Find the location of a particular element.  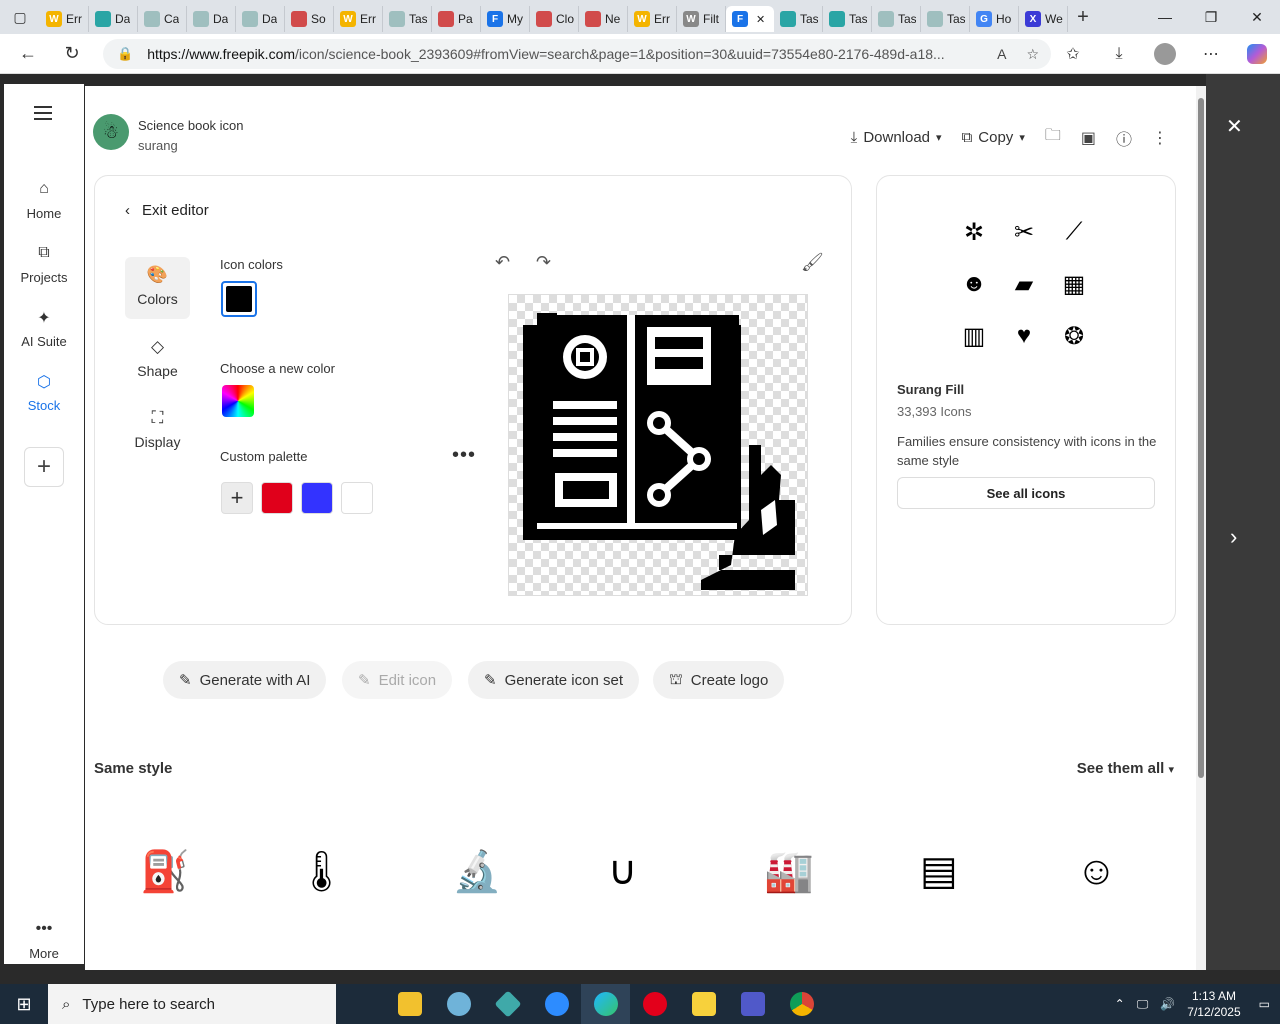

download-button: ⤓ Download ▾ is located at coordinates (896, 137).